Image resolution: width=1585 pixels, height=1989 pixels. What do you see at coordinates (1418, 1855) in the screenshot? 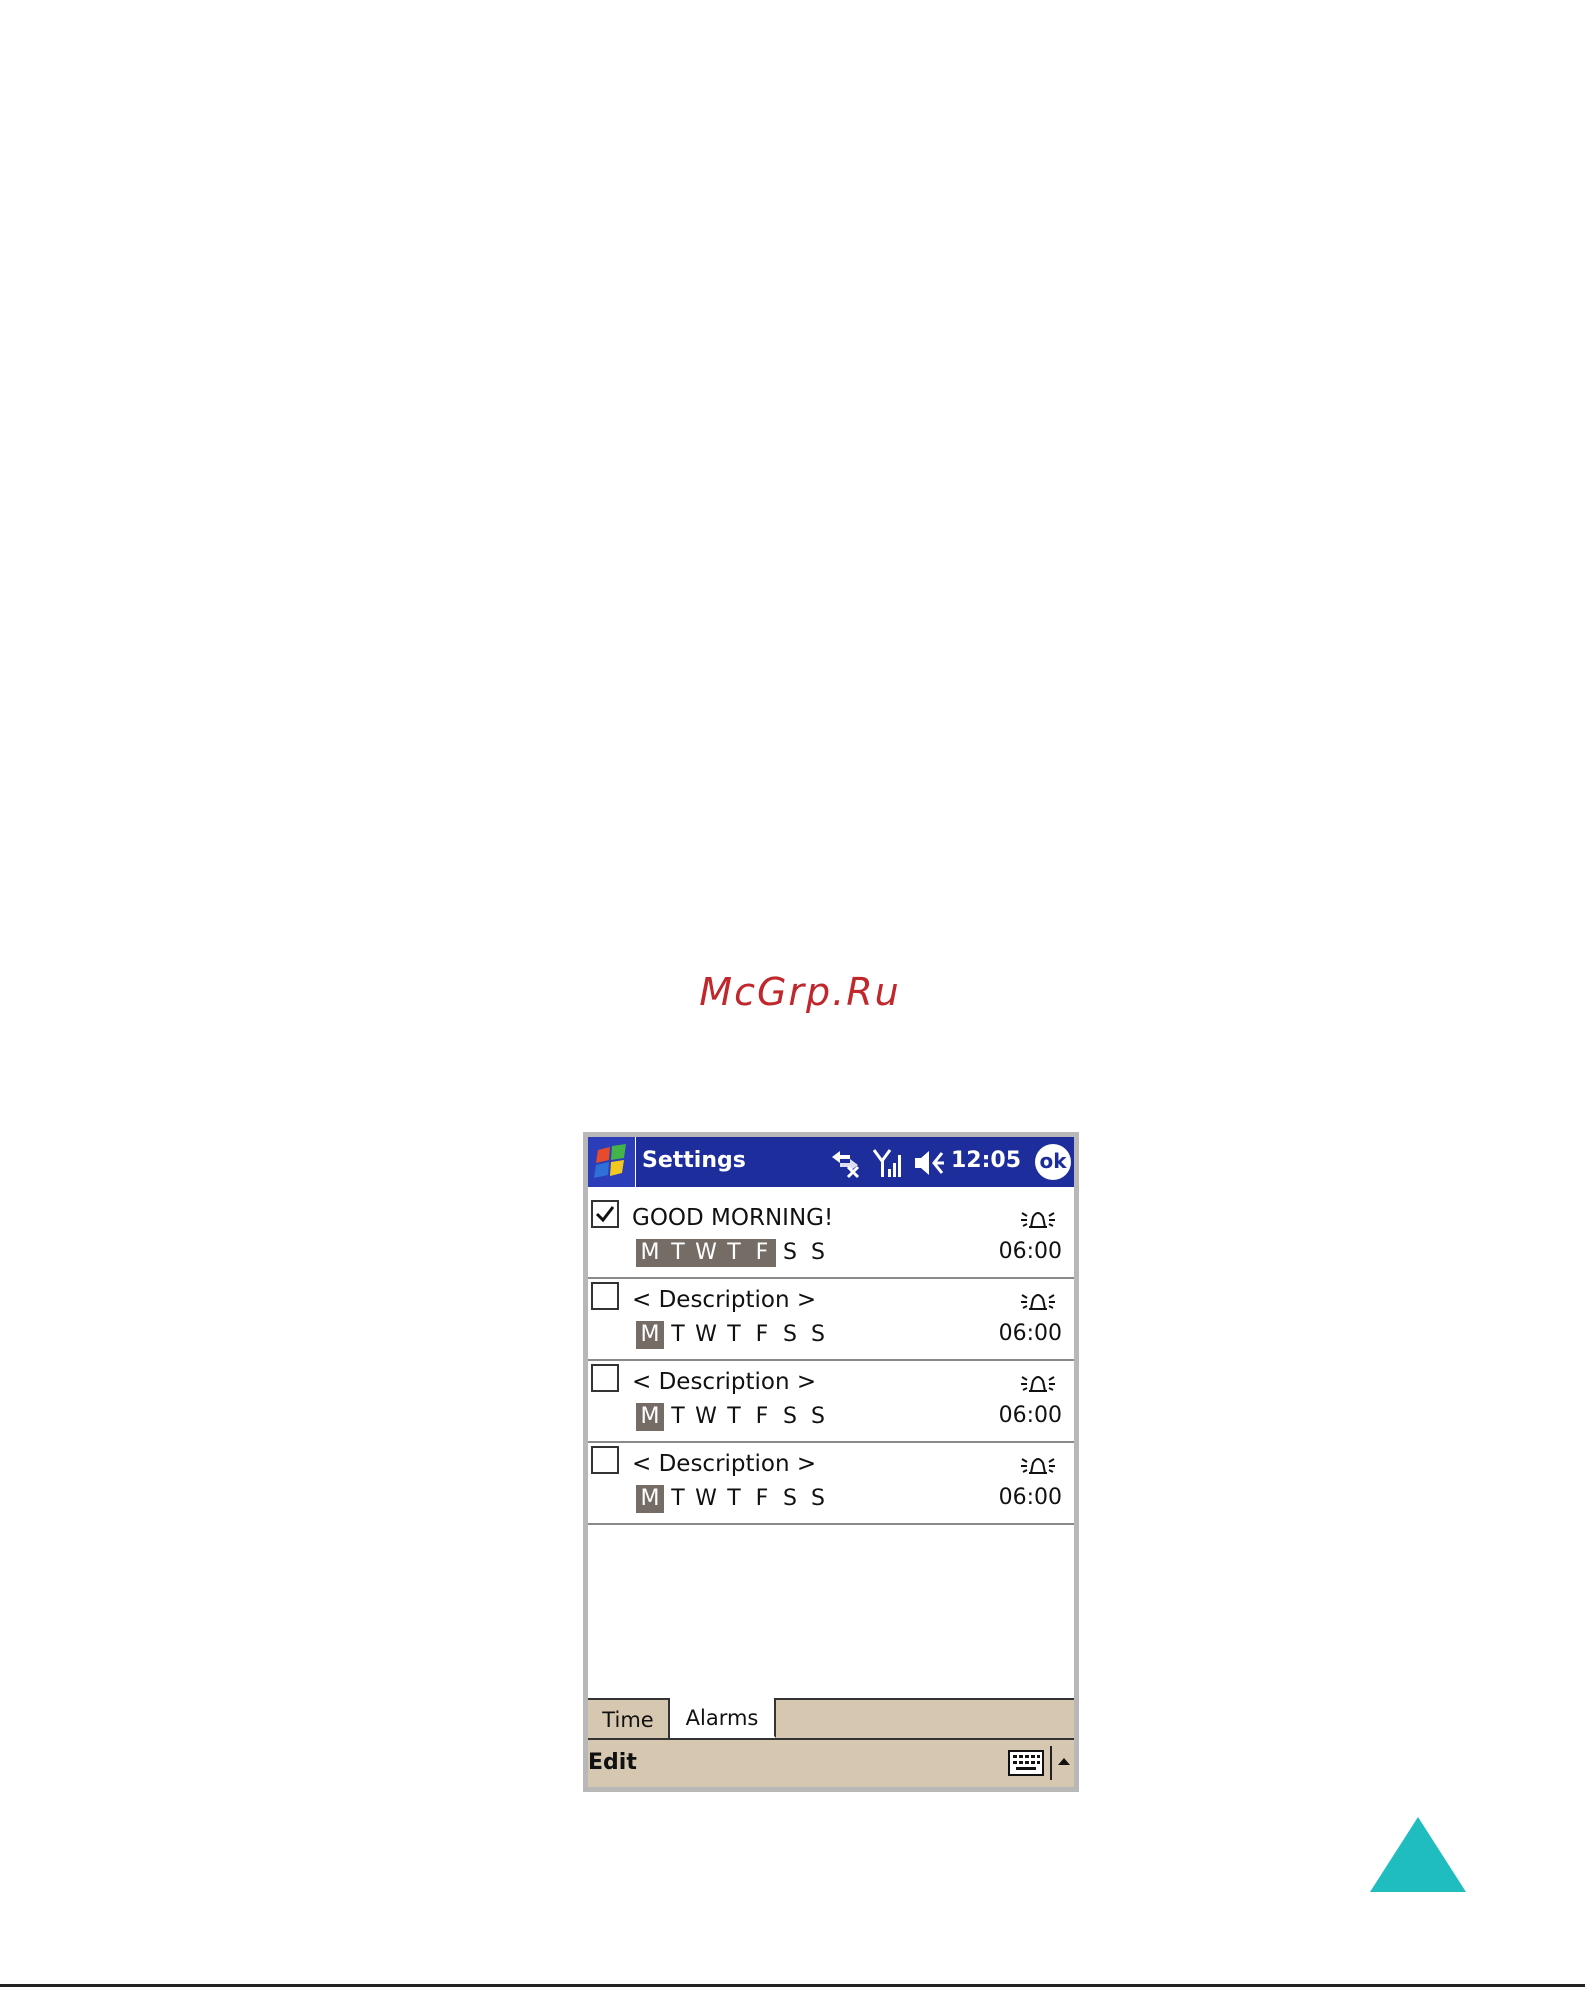
I see `next-page-triangle-icon` at bounding box center [1418, 1855].